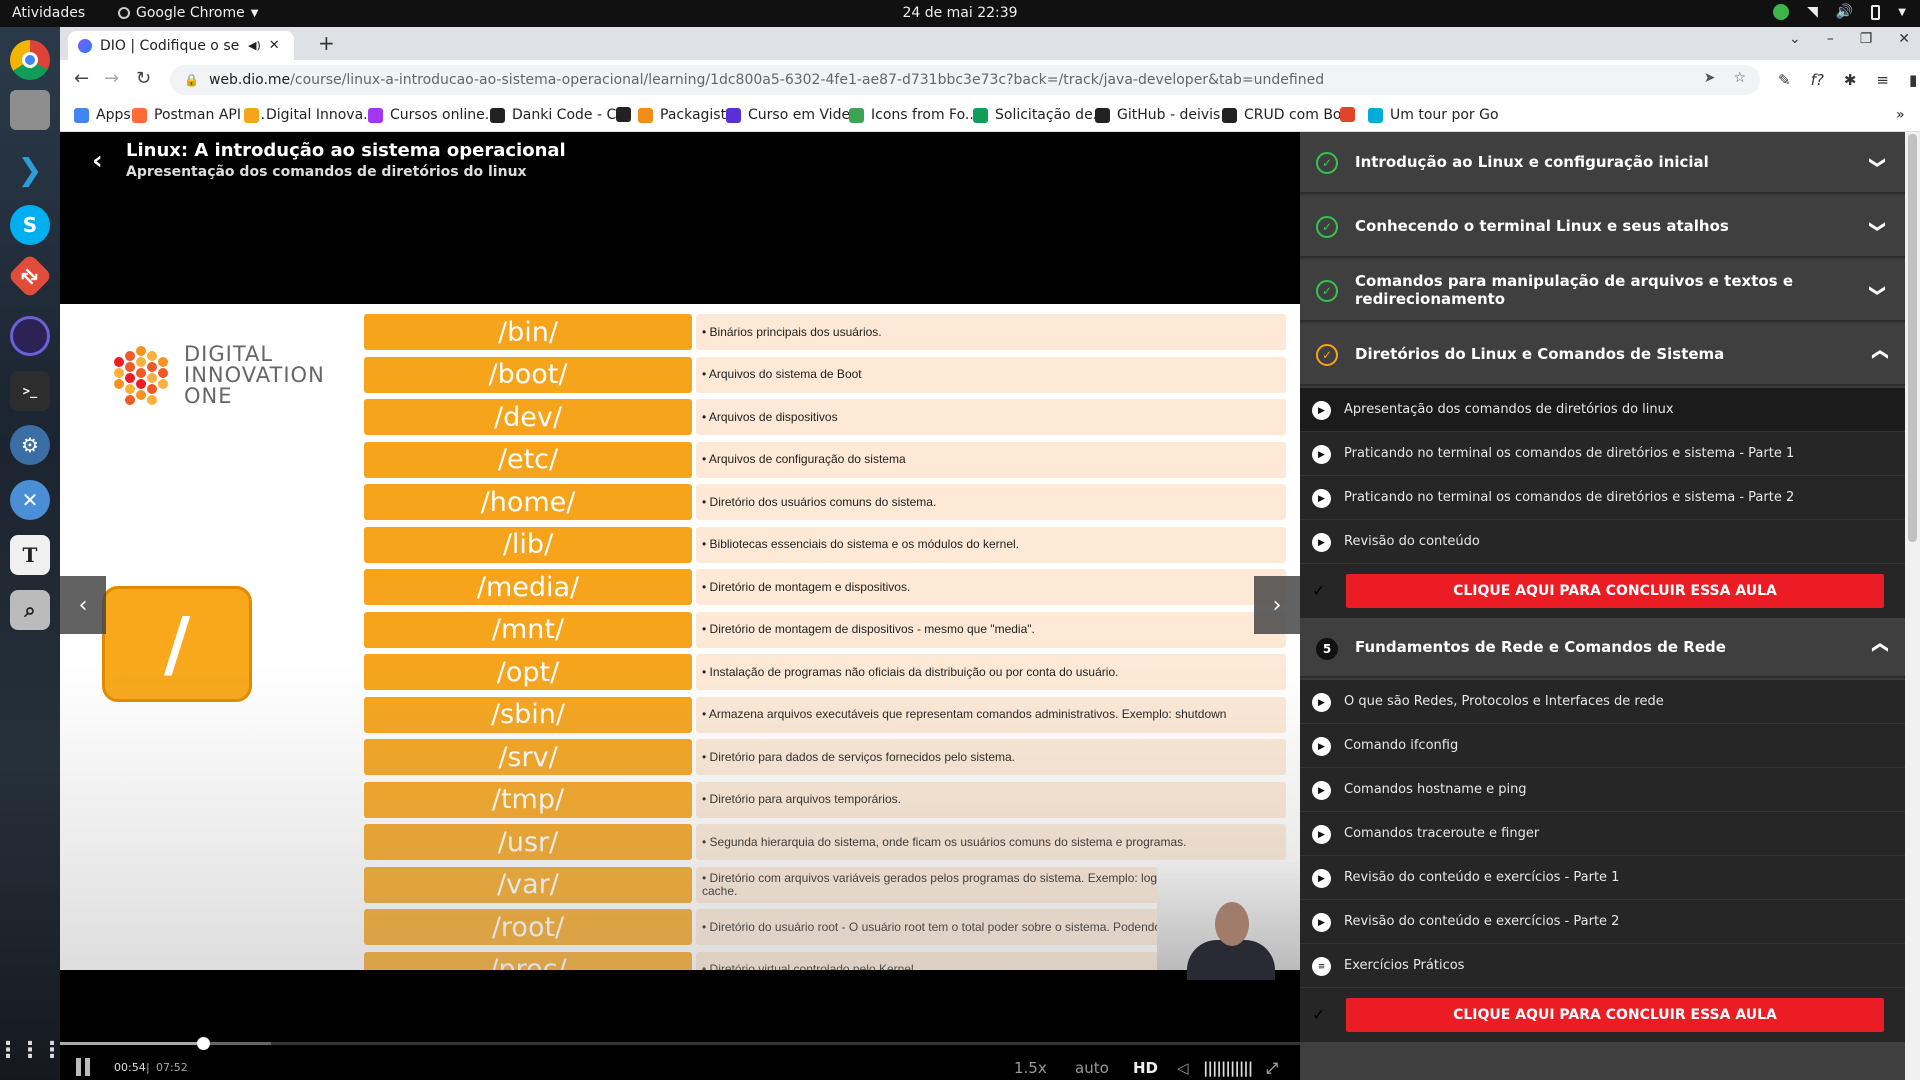  What do you see at coordinates (1145, 1068) in the screenshot?
I see `hd-button: HD` at bounding box center [1145, 1068].